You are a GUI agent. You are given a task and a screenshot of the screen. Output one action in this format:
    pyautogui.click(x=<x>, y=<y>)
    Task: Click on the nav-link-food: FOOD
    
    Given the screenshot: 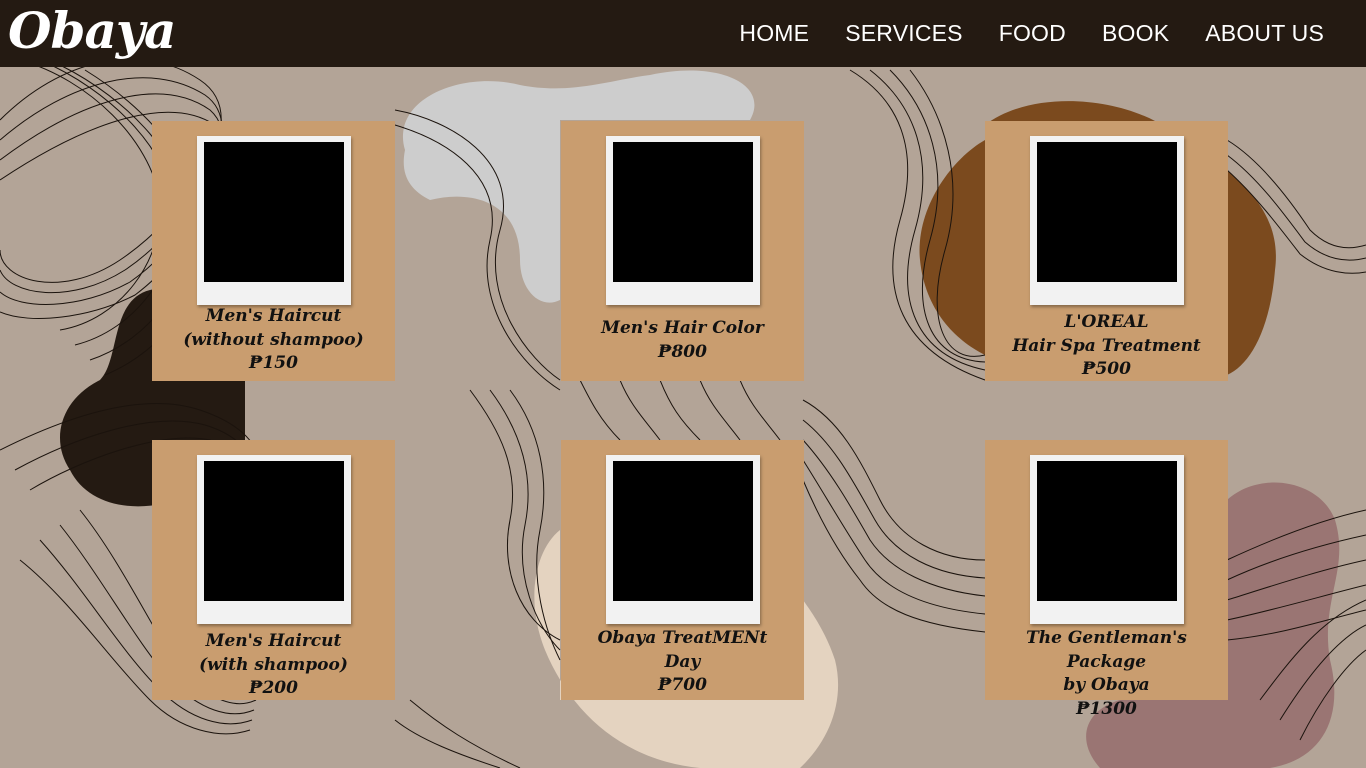 What is the action you would take?
    pyautogui.click(x=1032, y=33)
    